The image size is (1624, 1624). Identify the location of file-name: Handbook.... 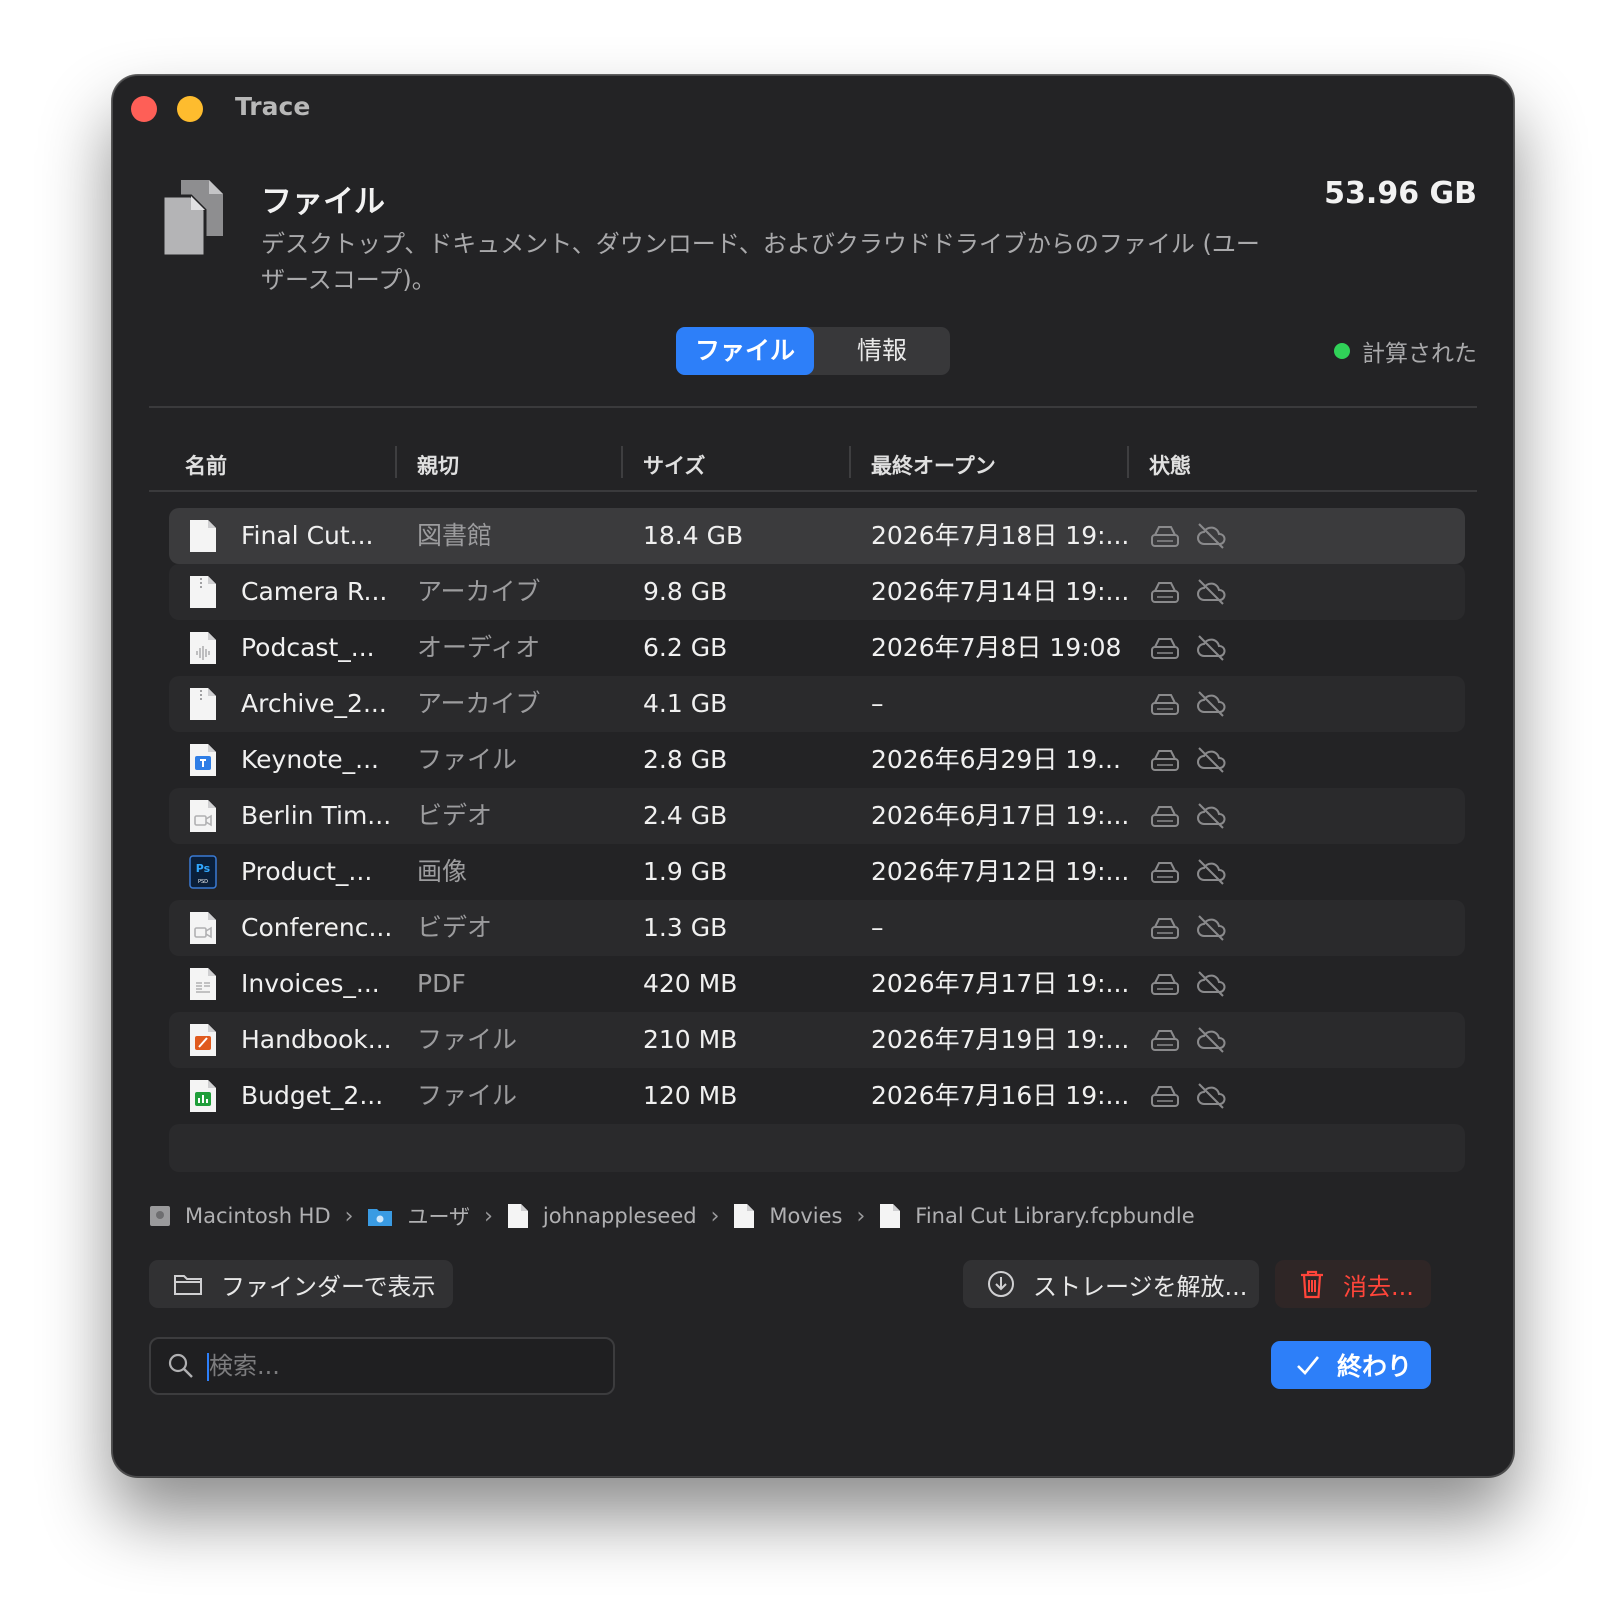
(316, 1039).